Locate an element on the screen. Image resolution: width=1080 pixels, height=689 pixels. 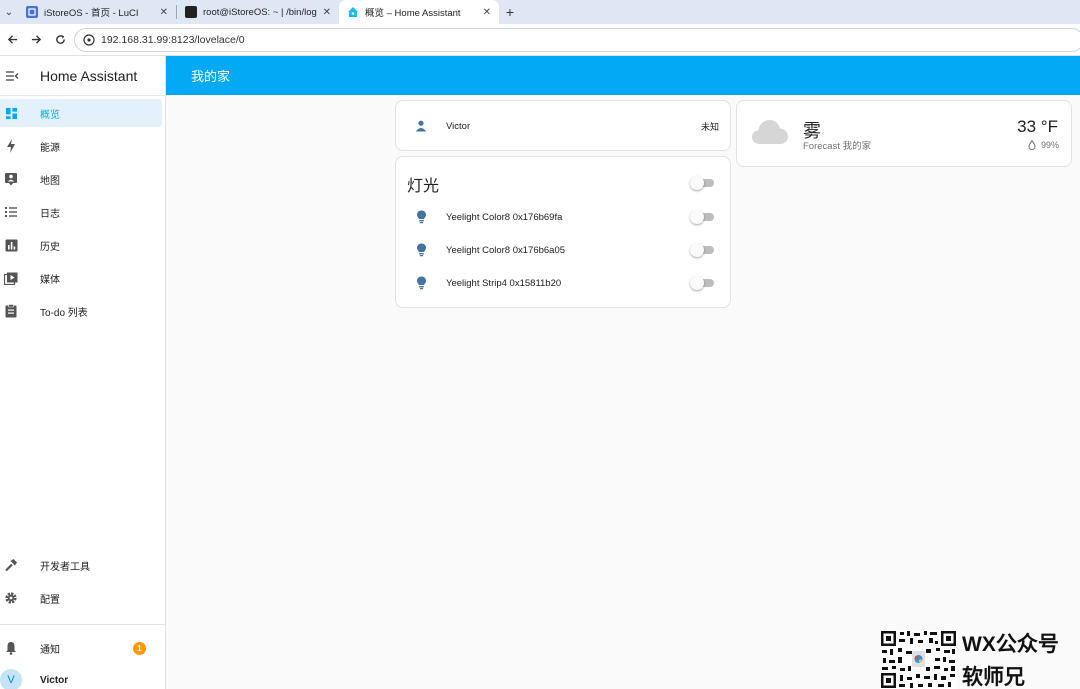
sidebar-item-user: V Victor is located at coordinates (81, 677).